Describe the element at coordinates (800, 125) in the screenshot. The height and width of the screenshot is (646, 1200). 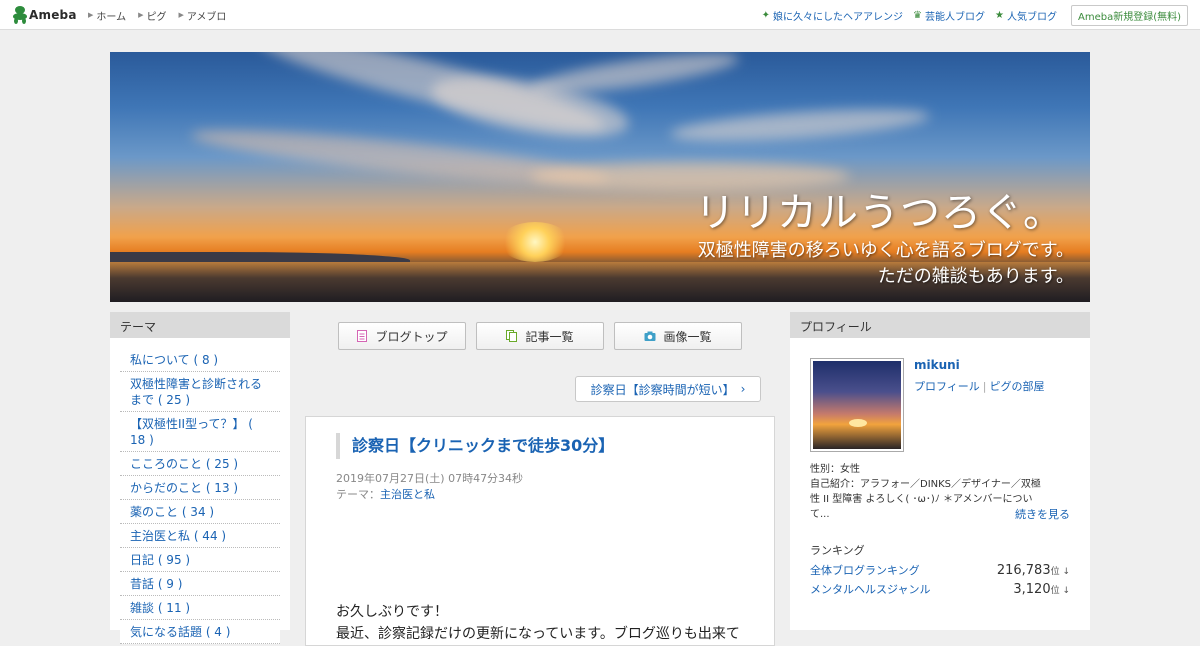
I see `banner-cloud` at that location.